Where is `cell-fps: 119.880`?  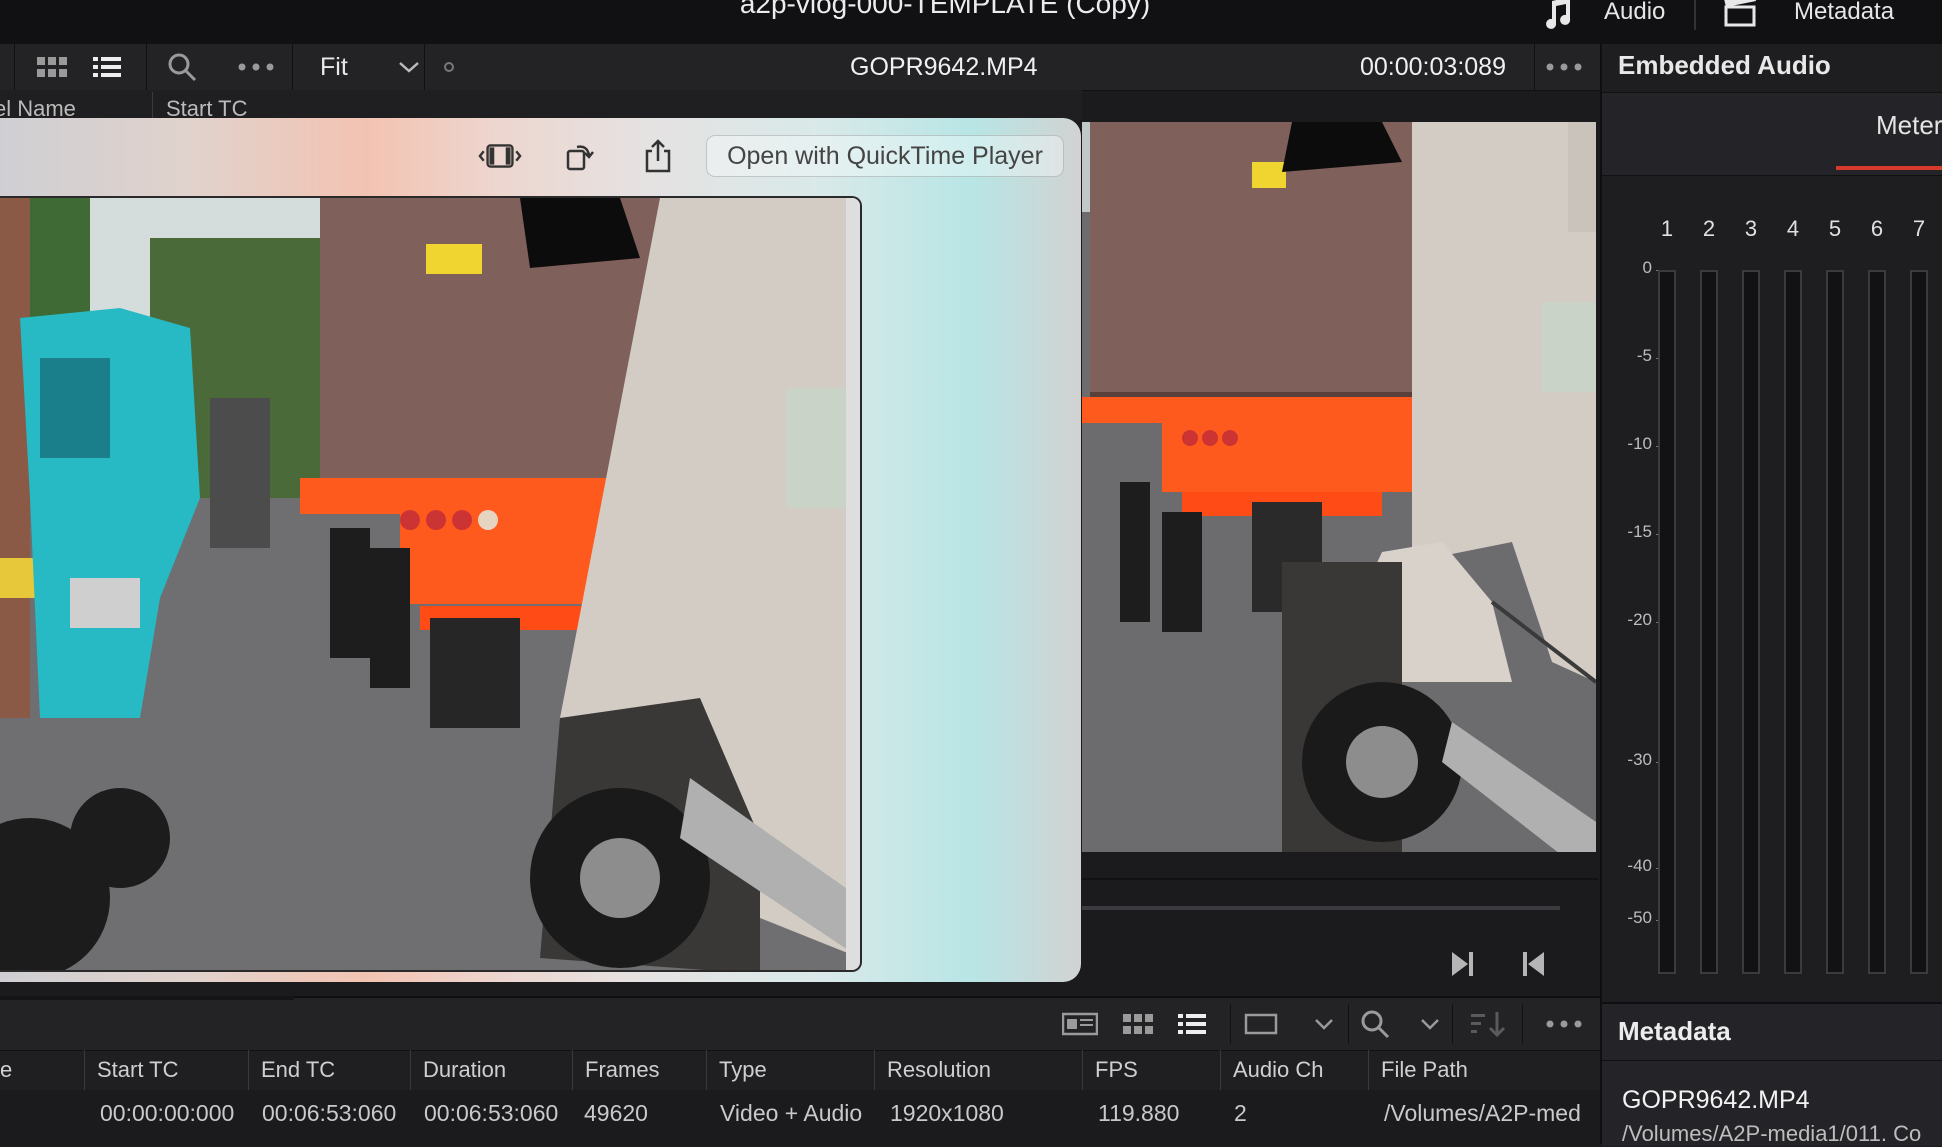
cell-fps: 119.880 is located at coordinates (1139, 1113).